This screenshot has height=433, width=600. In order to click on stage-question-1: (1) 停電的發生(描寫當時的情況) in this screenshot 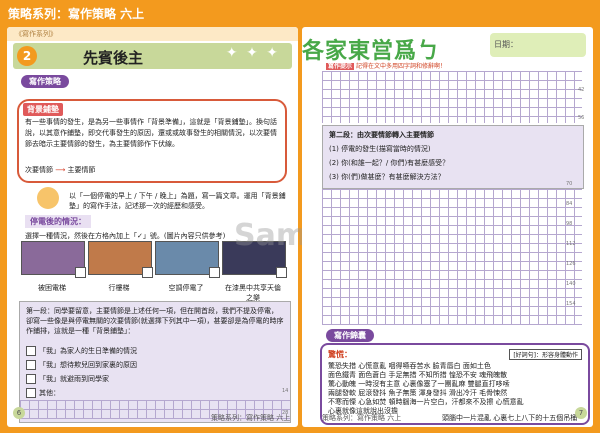, I will do `click(380, 149)`.